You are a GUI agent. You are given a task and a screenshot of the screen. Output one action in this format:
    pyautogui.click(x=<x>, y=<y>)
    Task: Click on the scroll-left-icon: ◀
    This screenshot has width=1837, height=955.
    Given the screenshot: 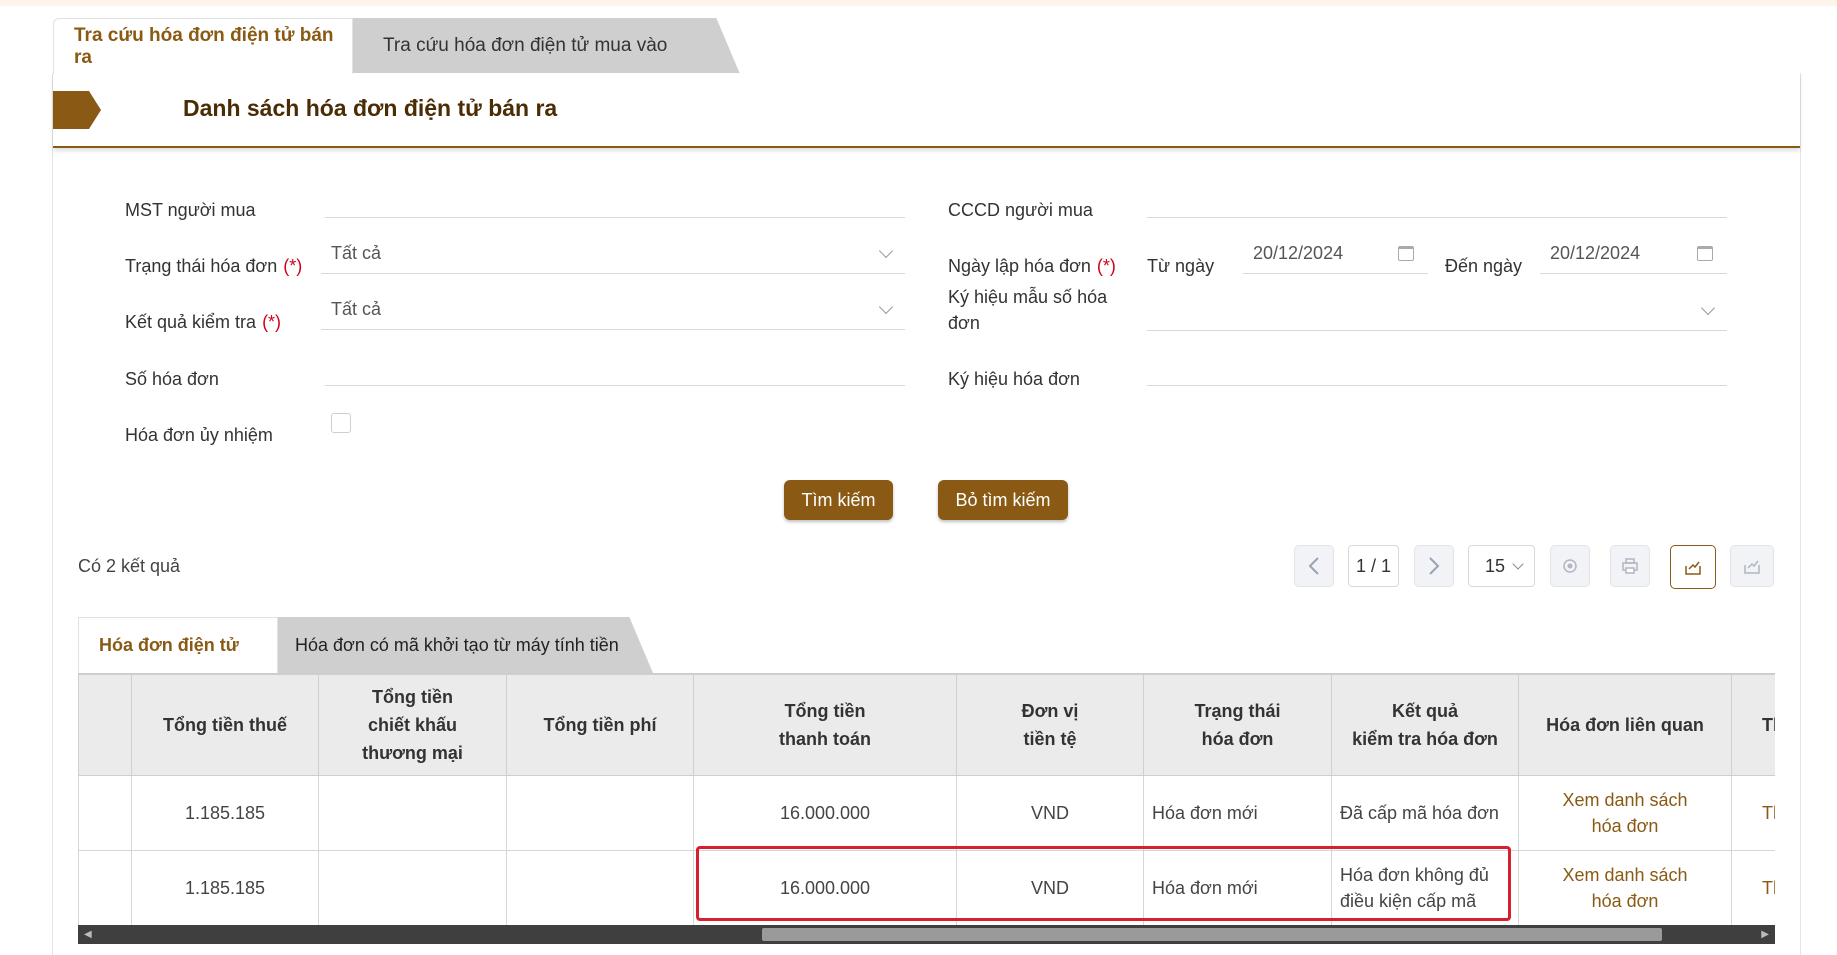 What is the action you would take?
    pyautogui.click(x=88, y=934)
    